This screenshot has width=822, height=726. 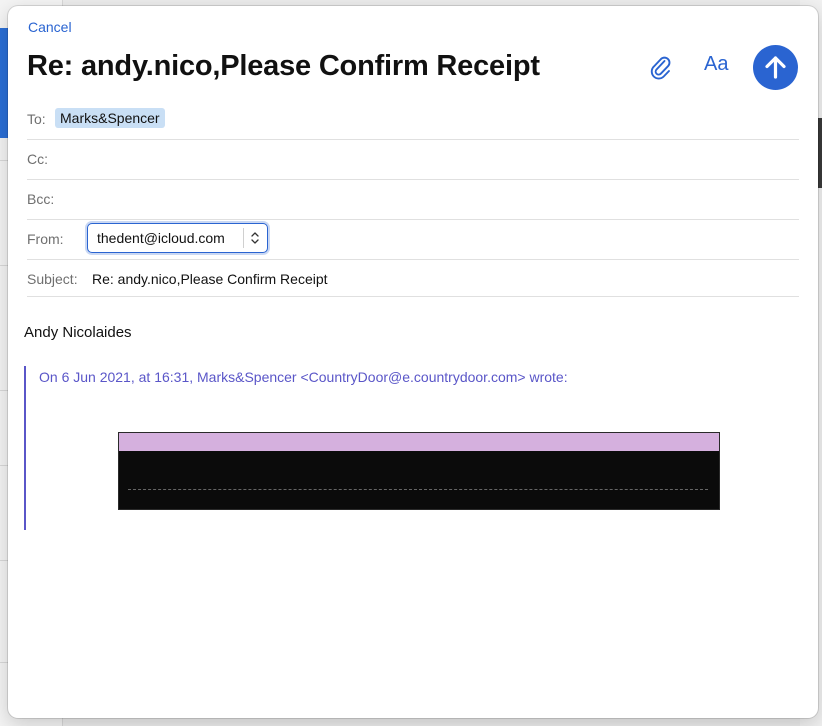 What do you see at coordinates (37, 159) in the screenshot?
I see `cc-label: Cc:` at bounding box center [37, 159].